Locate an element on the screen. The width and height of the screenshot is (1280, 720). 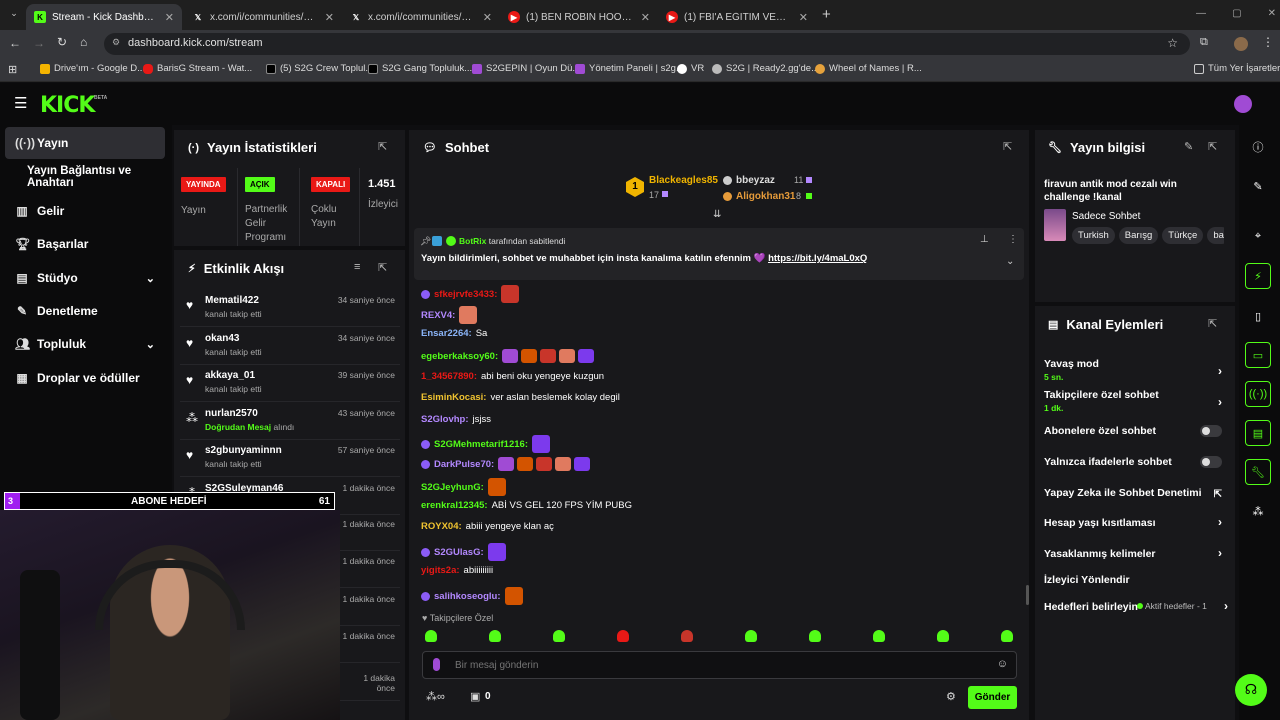
bookmark-star-icon: ☆ is located at coordinates (1172, 43).